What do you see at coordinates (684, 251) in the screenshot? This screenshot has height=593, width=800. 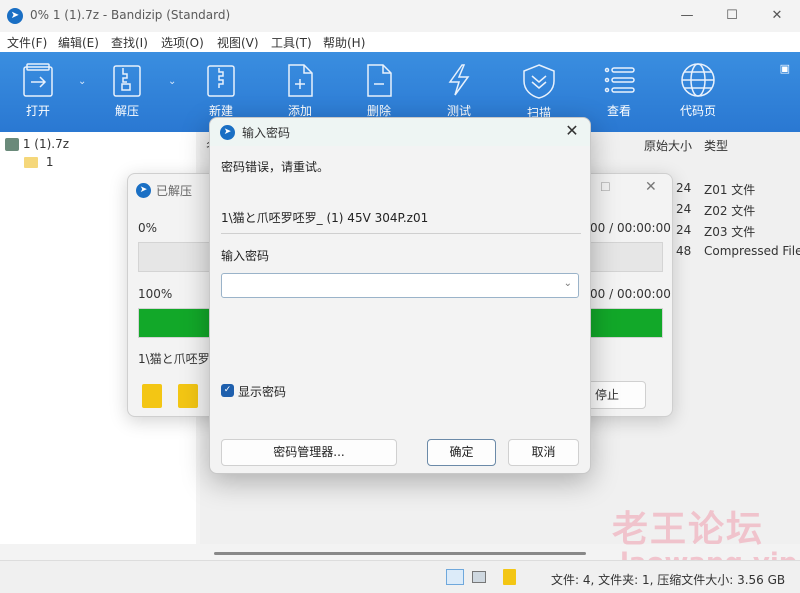 I see `file-size: 48` at bounding box center [684, 251].